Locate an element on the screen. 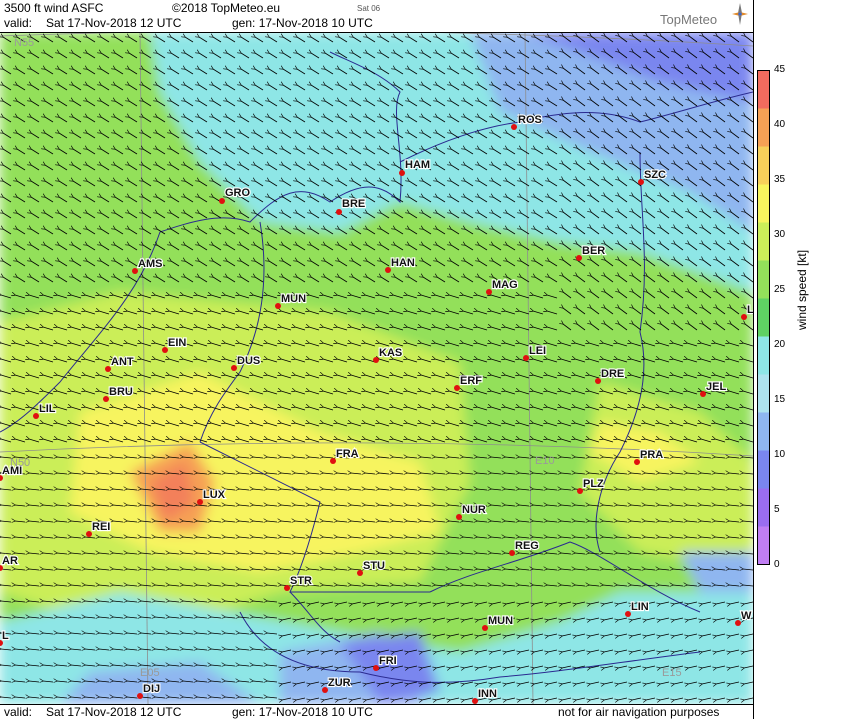 The image size is (845, 720). city-label: LUX is located at coordinates (214, 495).